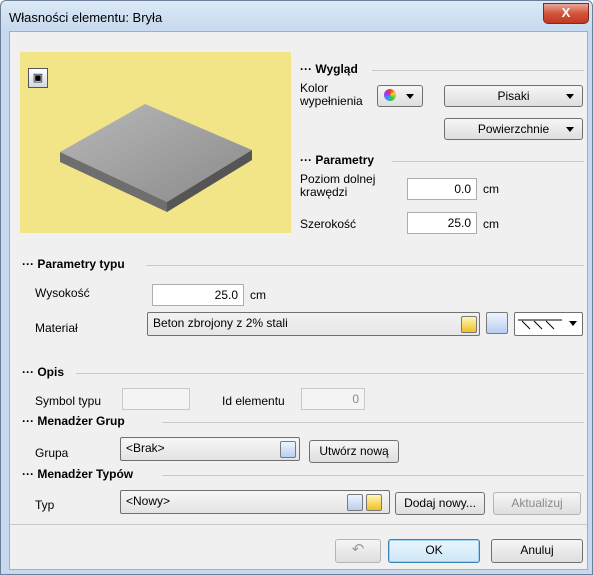 The image size is (593, 575). I want to click on group-label: Grupa, so click(52, 453).